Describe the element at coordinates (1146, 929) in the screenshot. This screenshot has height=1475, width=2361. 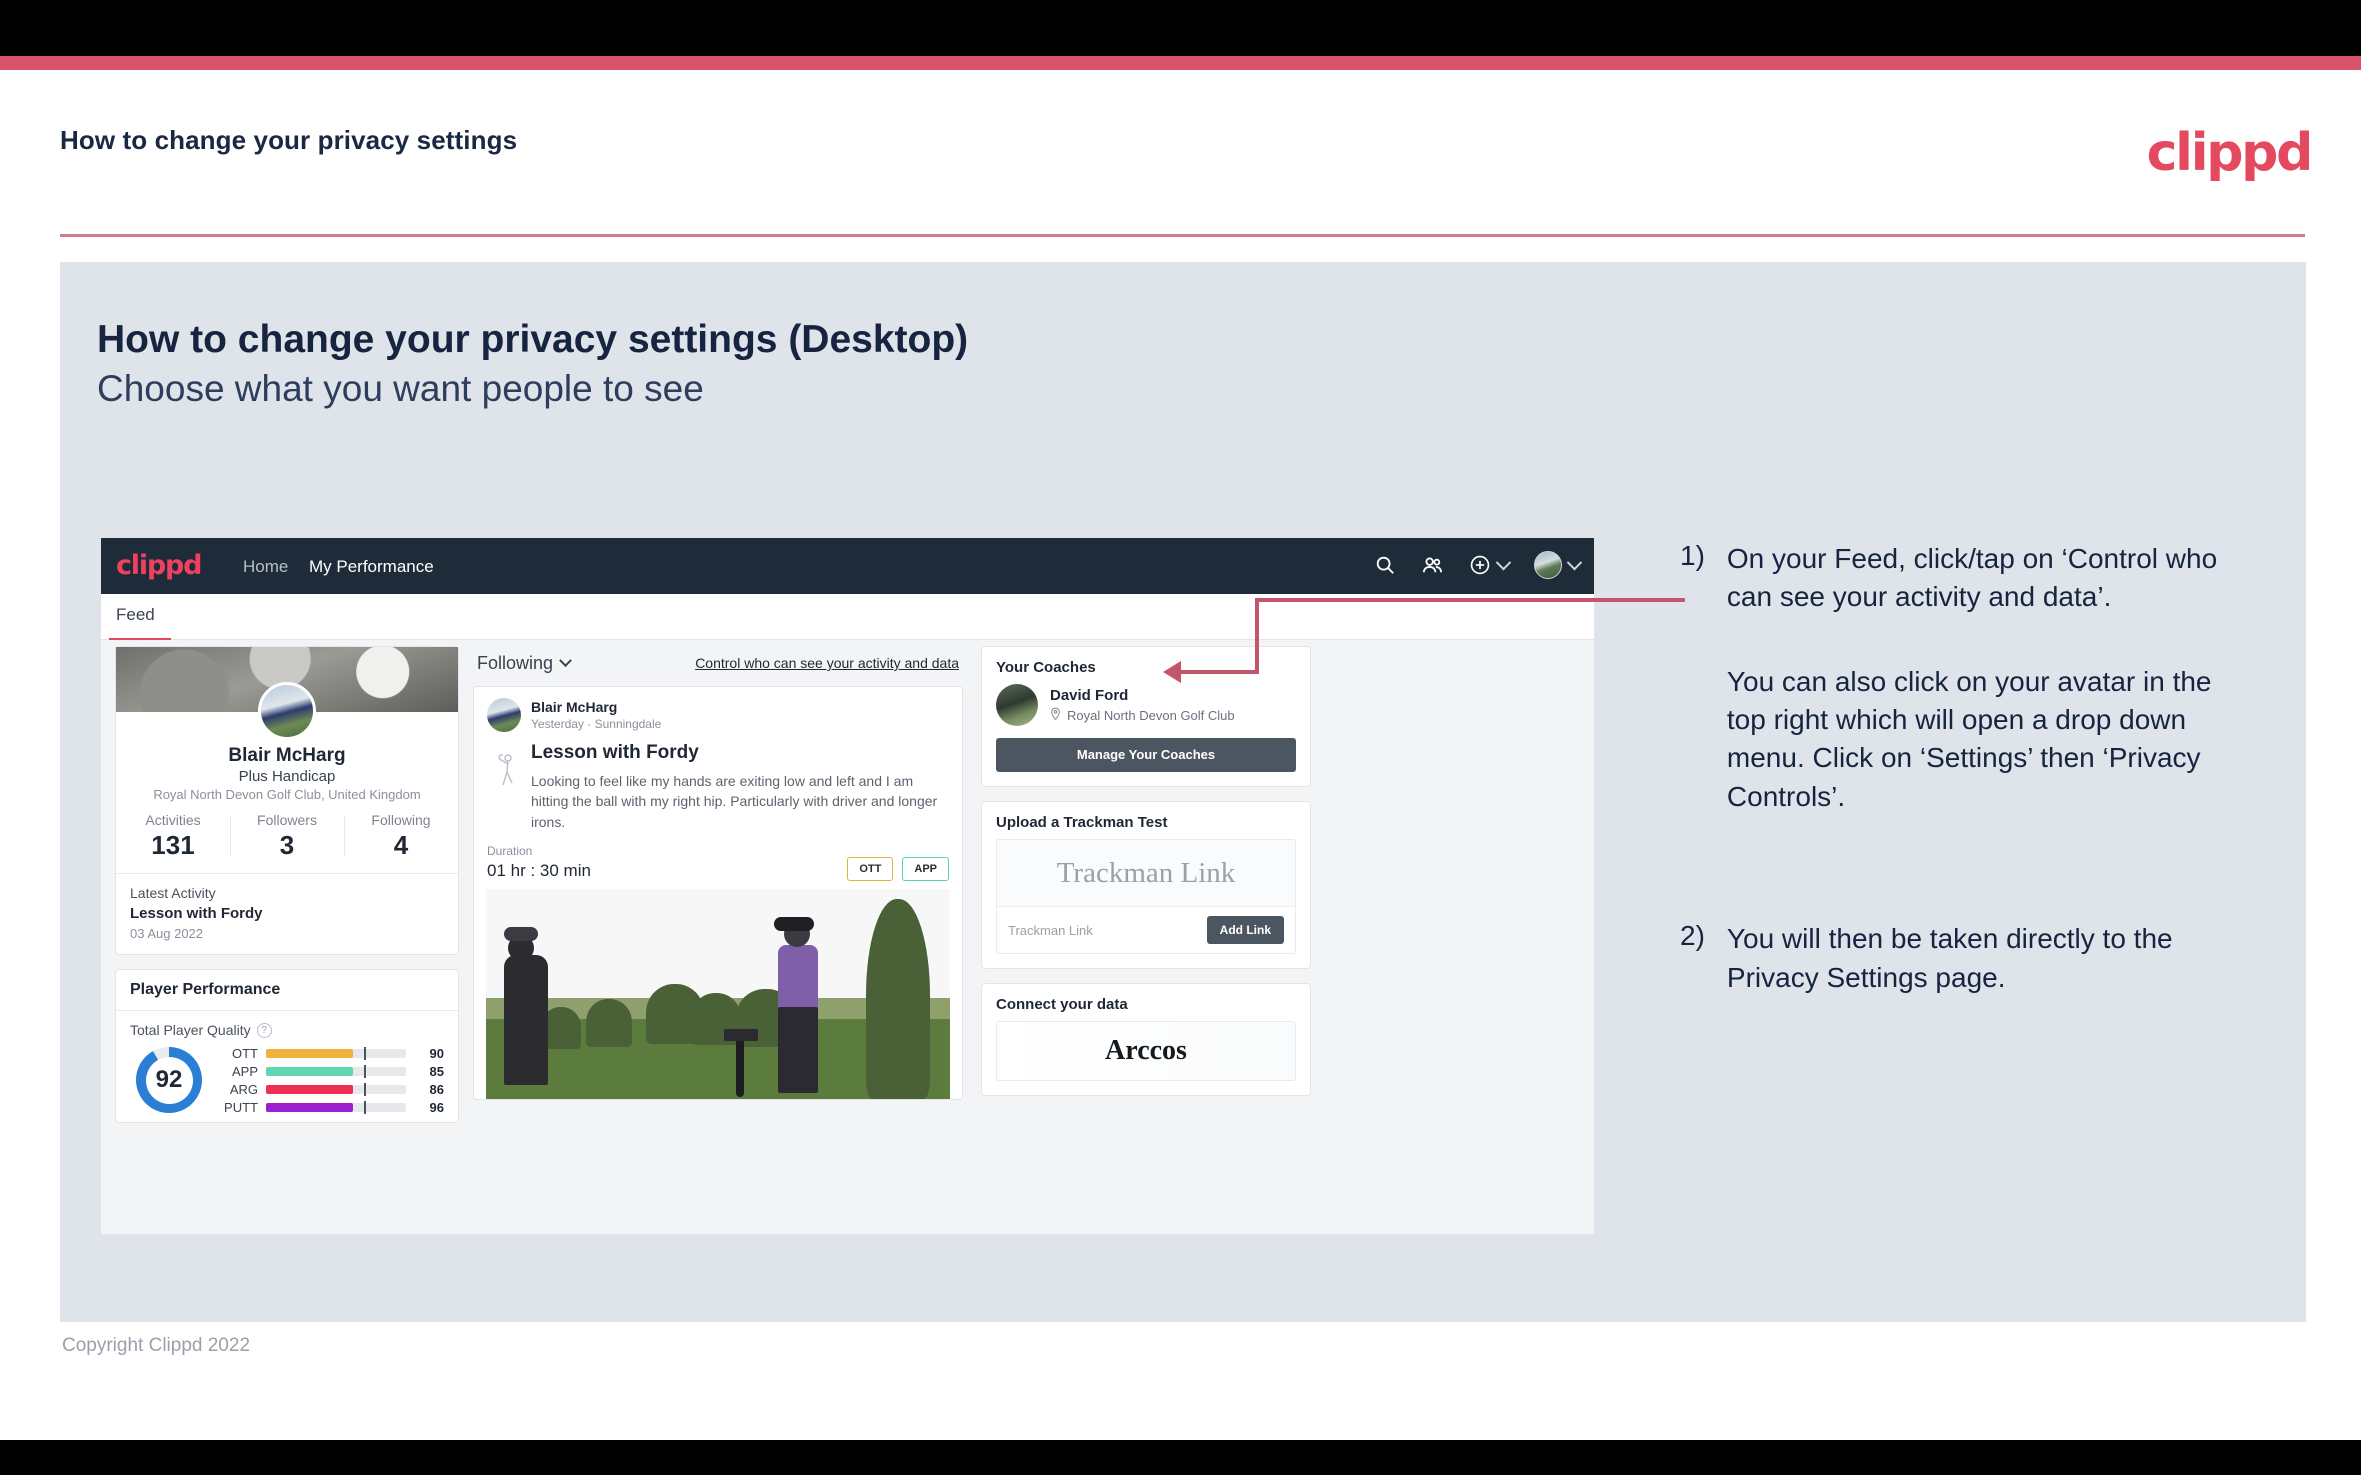
I see `trackman-input-row: Trackman Link Add Link` at that location.